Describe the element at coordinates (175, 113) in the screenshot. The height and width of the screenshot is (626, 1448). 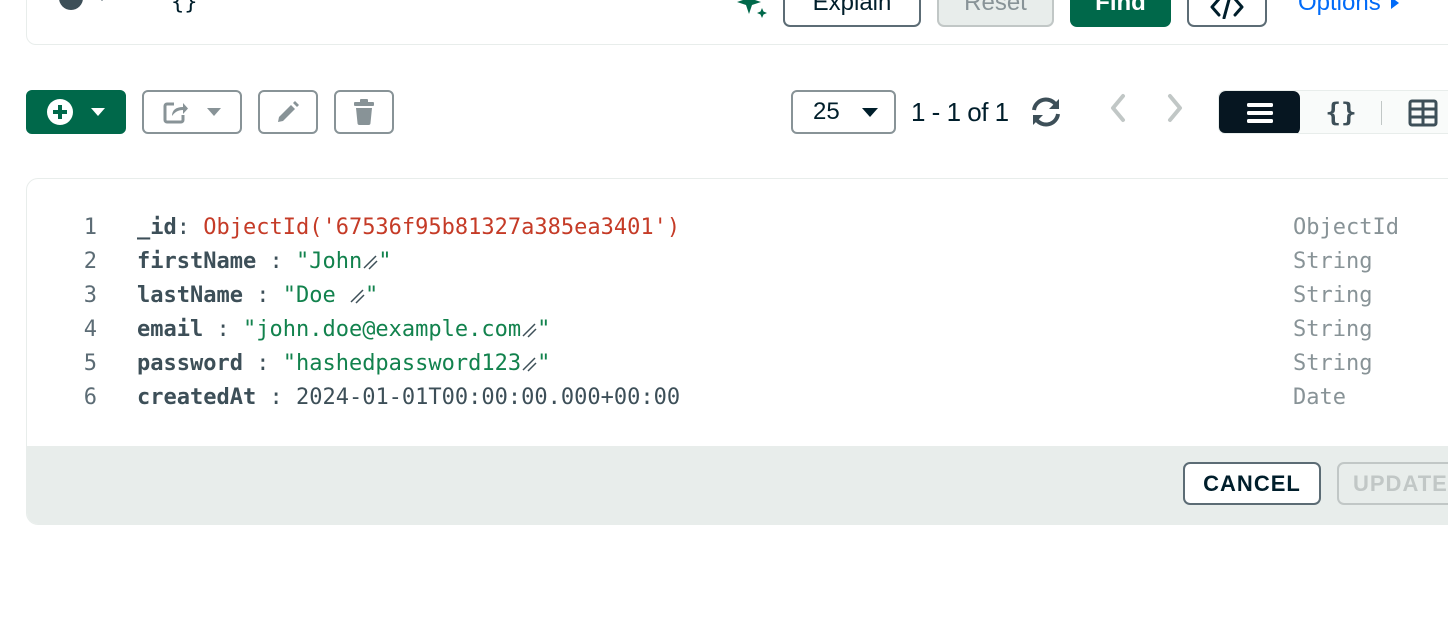
I see `export-icon` at that location.